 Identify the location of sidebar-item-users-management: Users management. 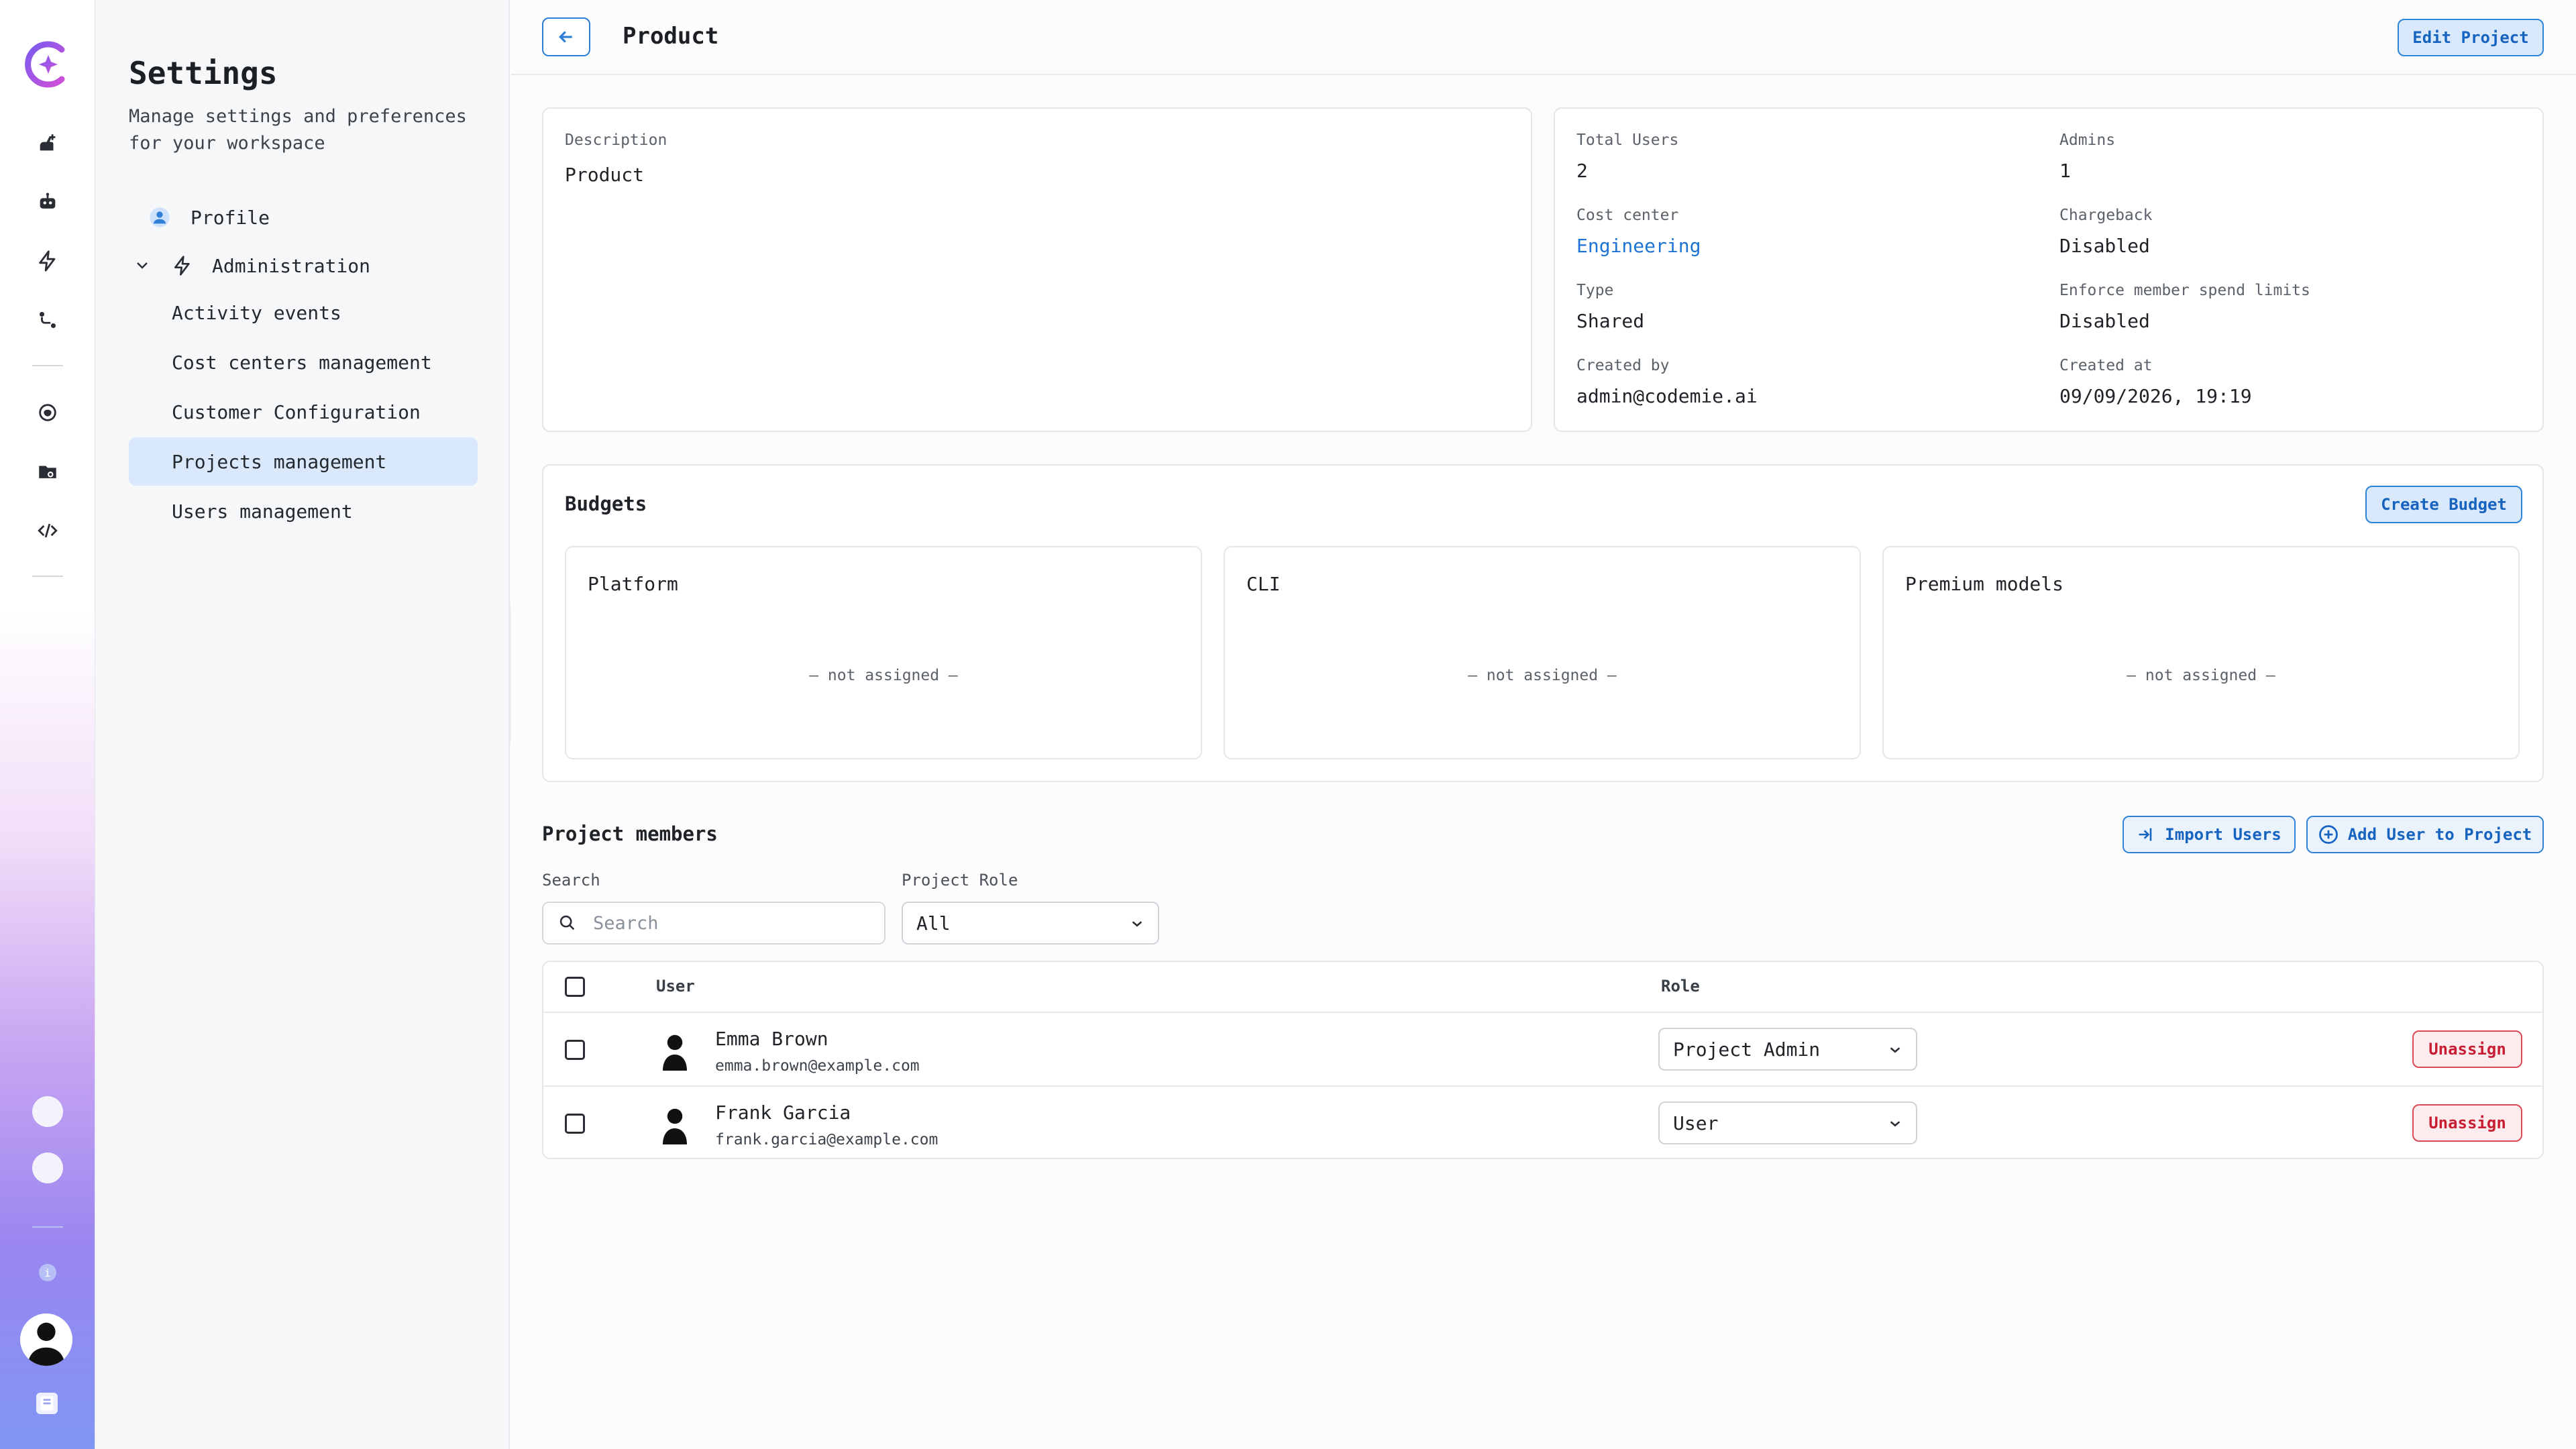
(303, 511).